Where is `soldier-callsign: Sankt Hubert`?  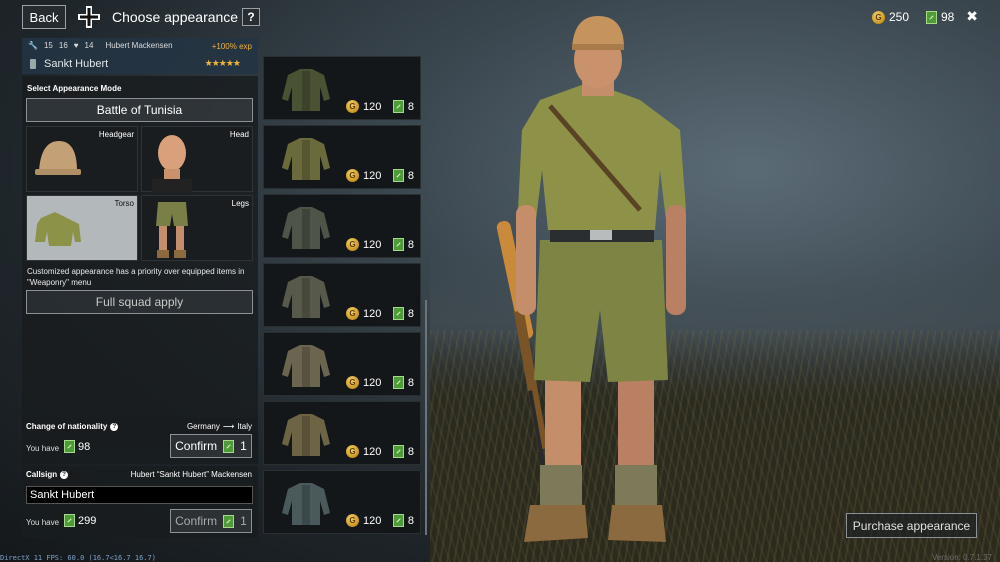
soldier-callsign: Sankt Hubert is located at coordinates (76, 64).